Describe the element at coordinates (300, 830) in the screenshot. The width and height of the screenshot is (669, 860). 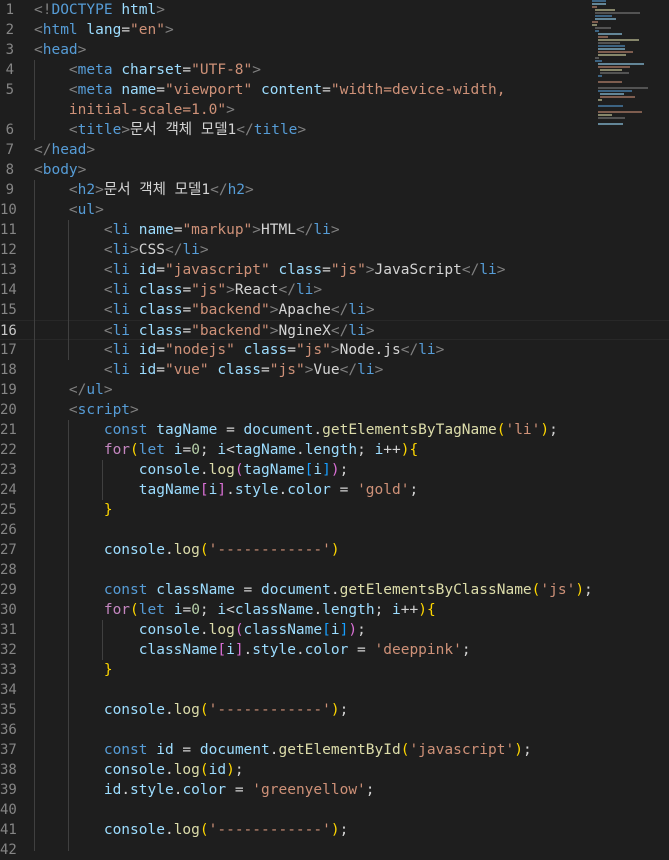
I see `code-line: 41 console.log('------------');` at that location.